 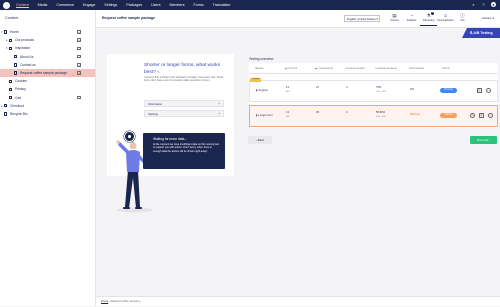 I want to click on person-illustration, so click(x=134, y=176).